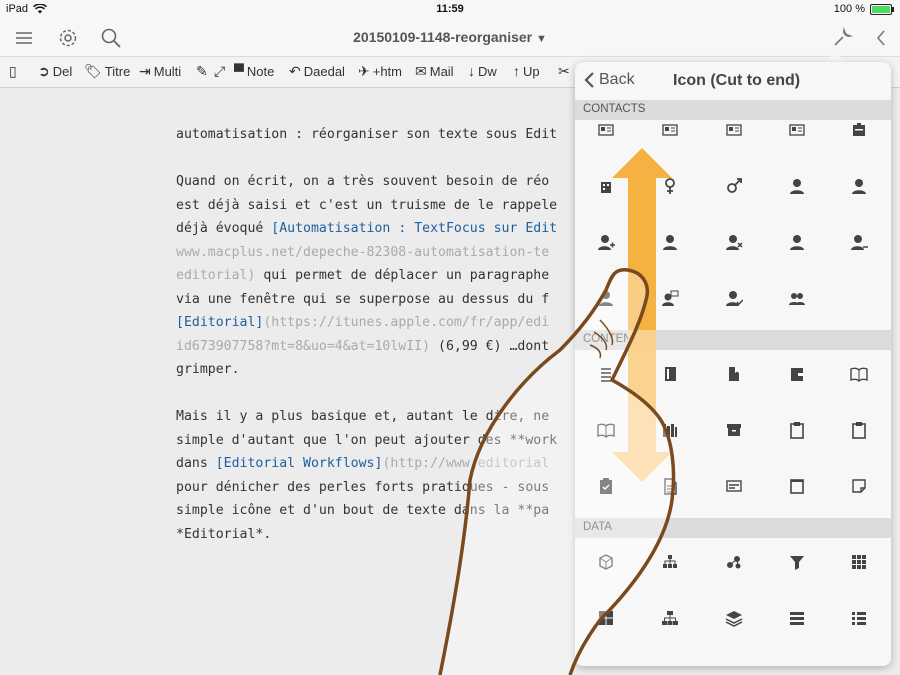  I want to click on book-icon: ▯, so click(13, 71).